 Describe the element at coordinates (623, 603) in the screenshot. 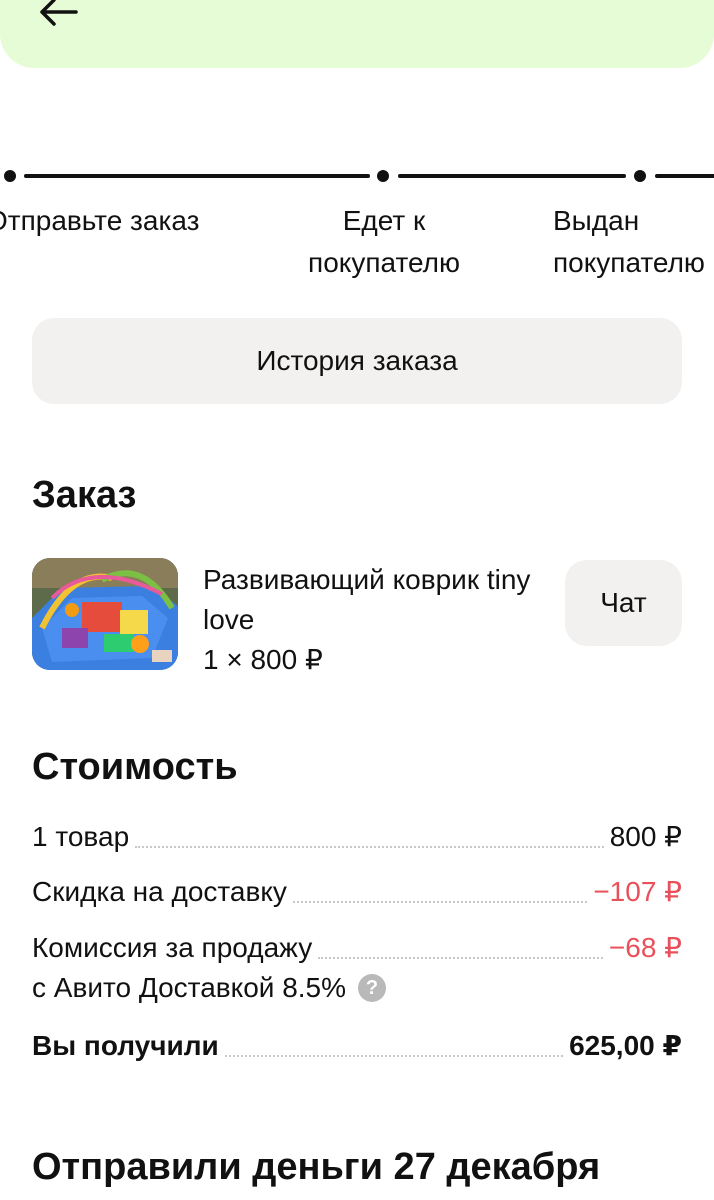

I see `chat-button: Чат` at that location.